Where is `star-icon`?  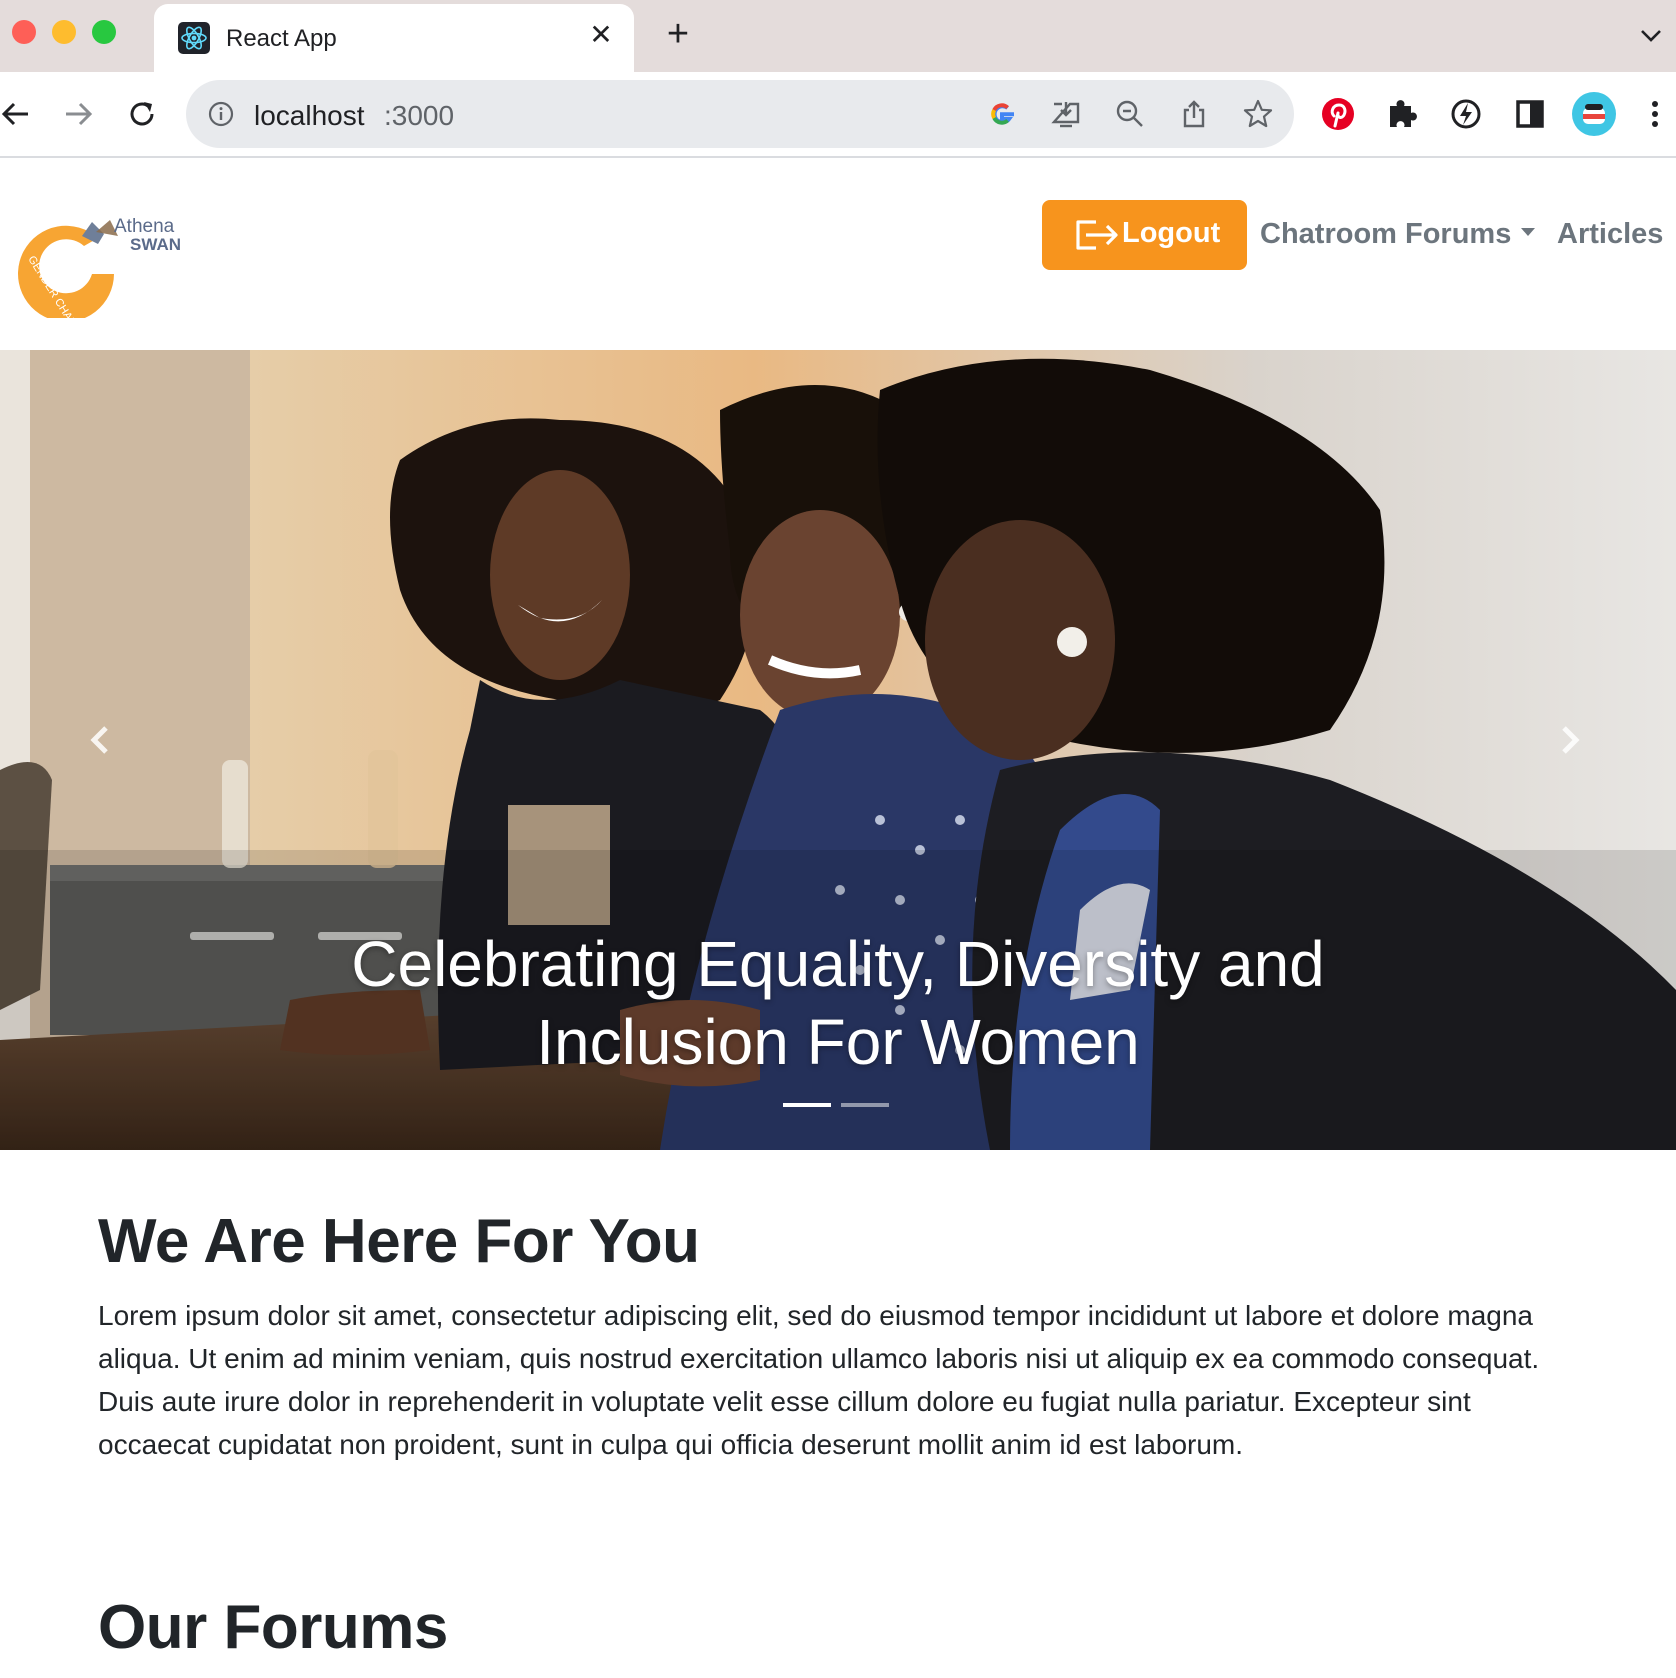
star-icon is located at coordinates (1258, 114).